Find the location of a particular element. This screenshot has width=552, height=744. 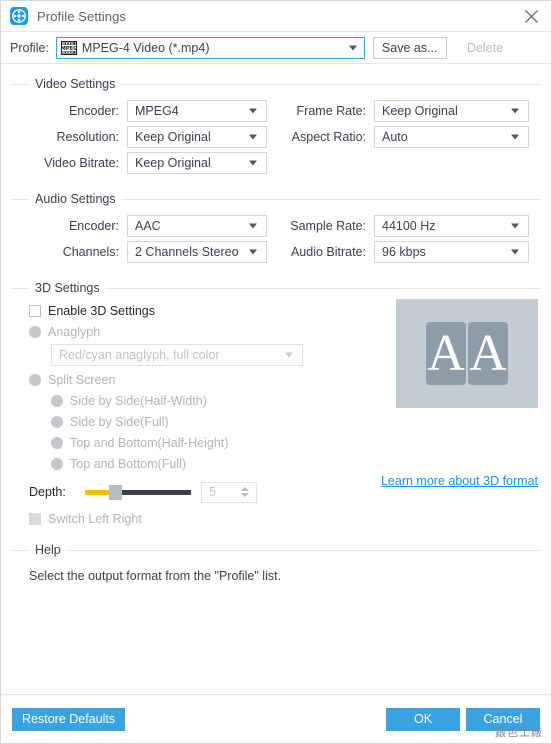

anaglyph-radio is located at coordinates (35, 331).